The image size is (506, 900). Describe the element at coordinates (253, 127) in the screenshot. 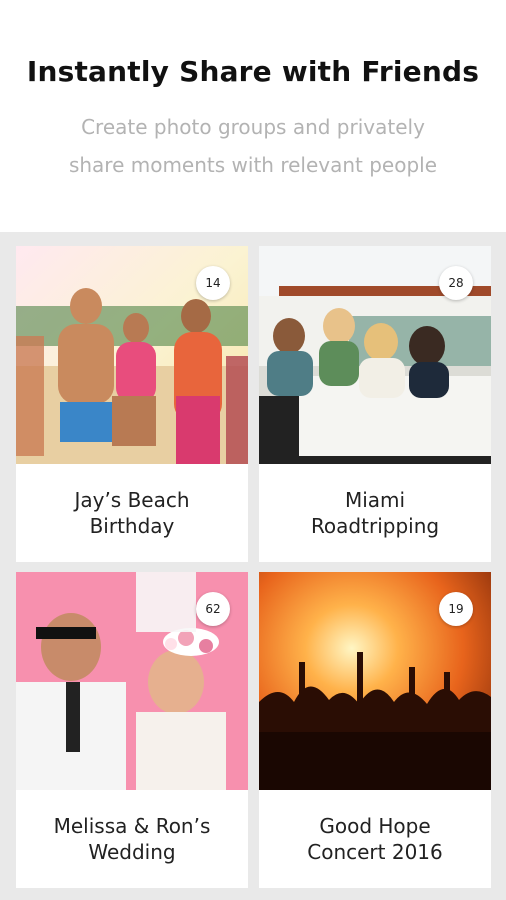

I see `subtitle-line-1: Create photo groups and privately` at that location.